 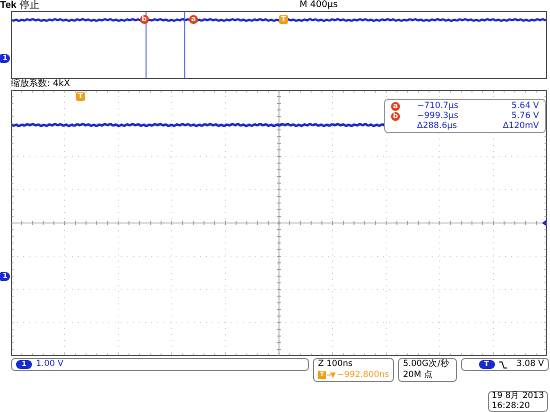 What do you see at coordinates (524, 106) in the screenshot?
I see `cursor-voltage: 5.64 V` at bounding box center [524, 106].